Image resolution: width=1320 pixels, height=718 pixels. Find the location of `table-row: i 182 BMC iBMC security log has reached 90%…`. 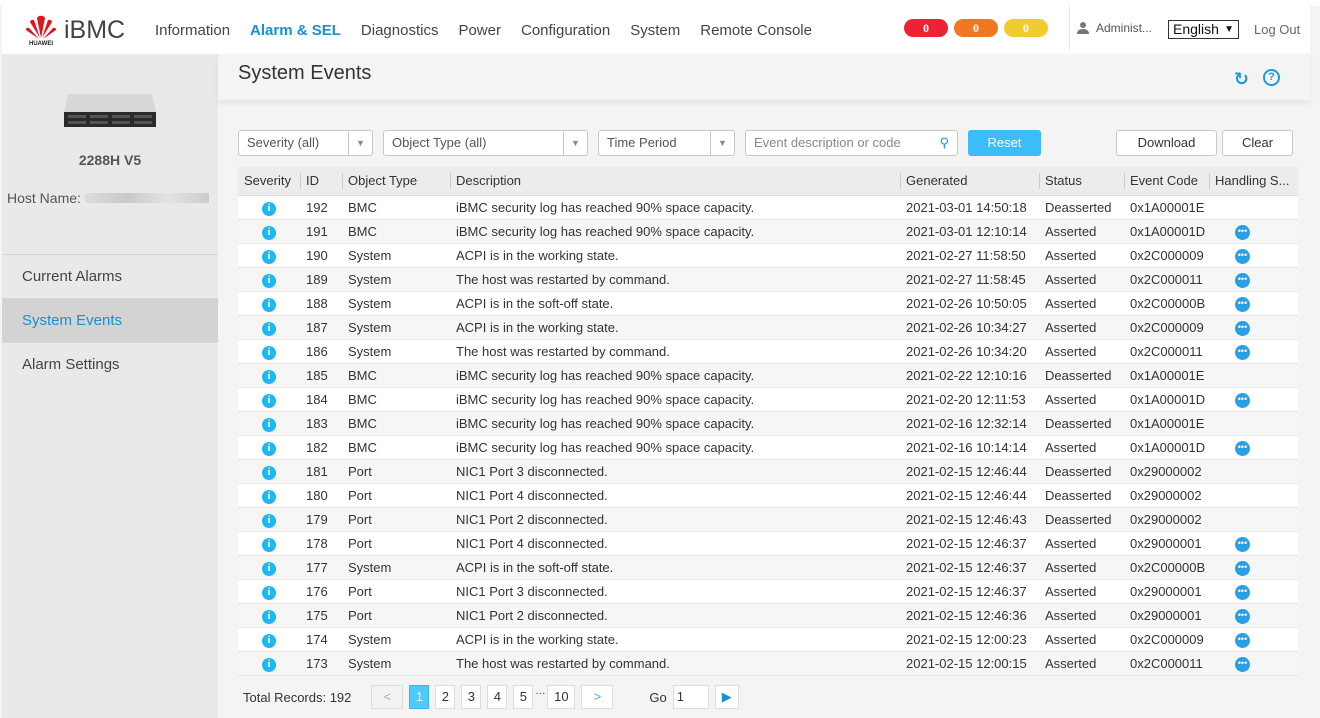

table-row: i 182 BMC iBMC security log has reached 90%… is located at coordinates (768, 447).